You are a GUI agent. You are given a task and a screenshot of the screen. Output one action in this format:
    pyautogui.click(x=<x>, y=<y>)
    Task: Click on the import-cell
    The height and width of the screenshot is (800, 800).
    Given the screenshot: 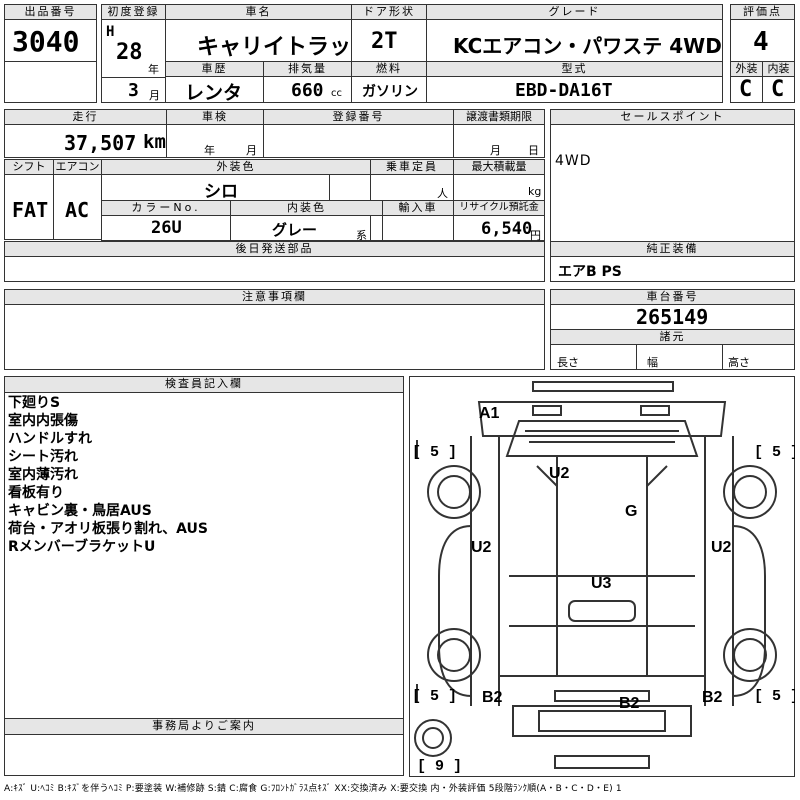 What is the action you would take?
    pyautogui.click(x=418, y=228)
    